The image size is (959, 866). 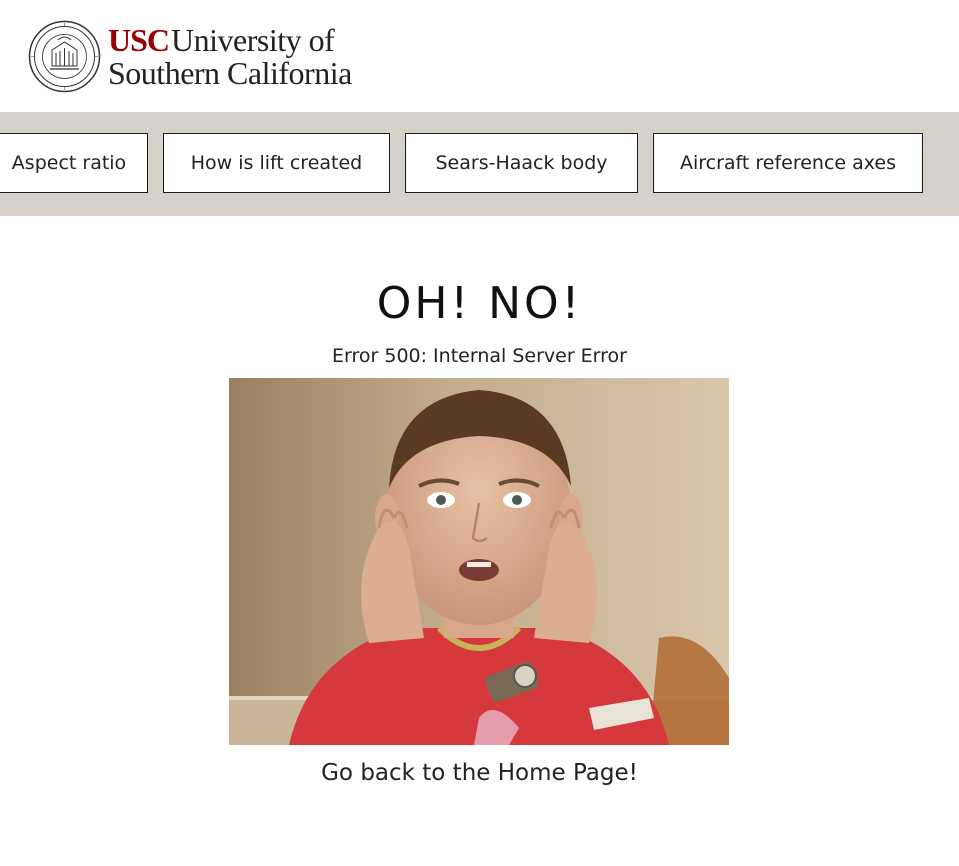 I want to click on logo-line2: Southern California, so click(x=230, y=73).